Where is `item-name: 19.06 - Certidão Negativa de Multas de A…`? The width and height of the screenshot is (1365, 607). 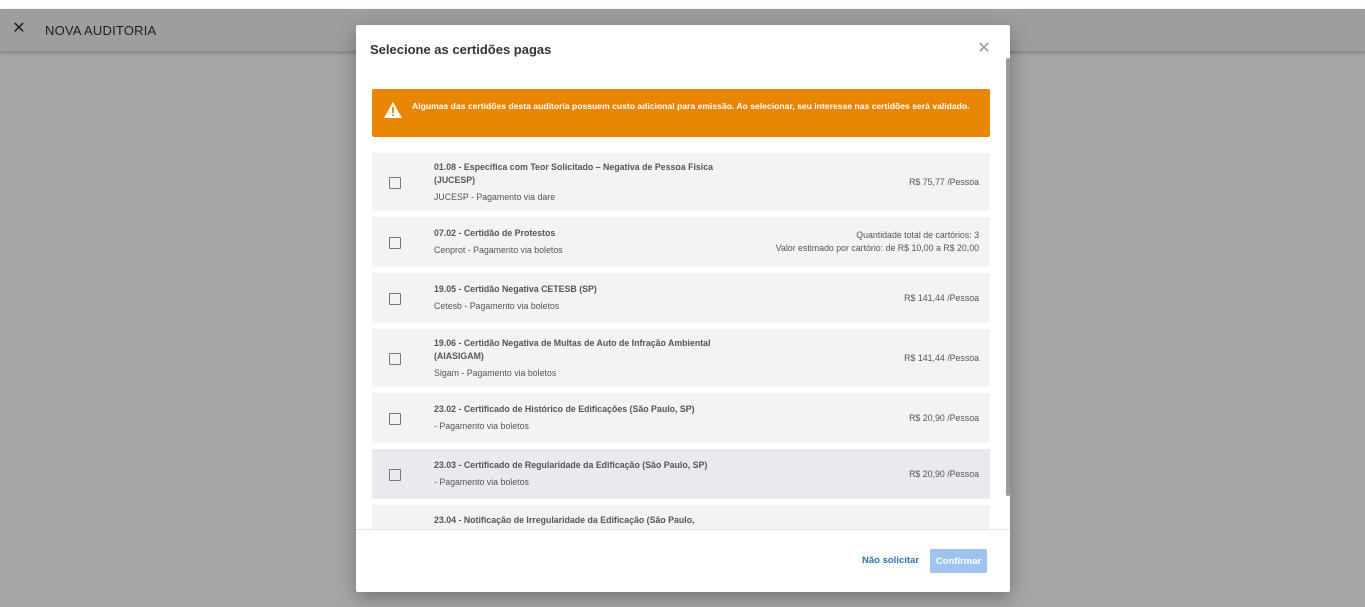
item-name: 19.06 - Certidão Negativa de Multas de A… is located at coordinates (572, 349).